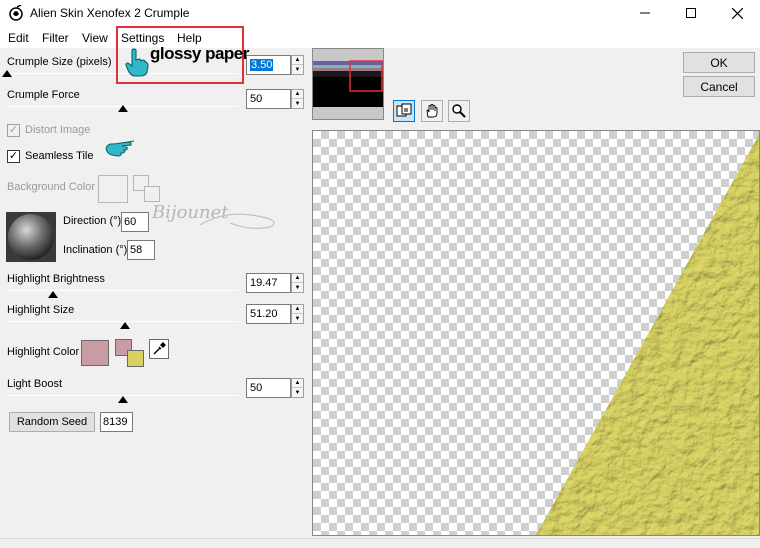 This screenshot has width=760, height=548. I want to click on preview-toggle-button, so click(404, 111).